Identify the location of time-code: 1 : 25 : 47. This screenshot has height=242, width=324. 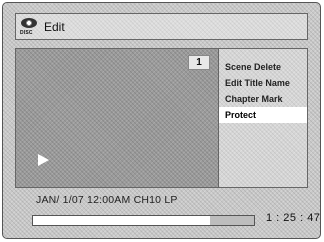
(293, 218).